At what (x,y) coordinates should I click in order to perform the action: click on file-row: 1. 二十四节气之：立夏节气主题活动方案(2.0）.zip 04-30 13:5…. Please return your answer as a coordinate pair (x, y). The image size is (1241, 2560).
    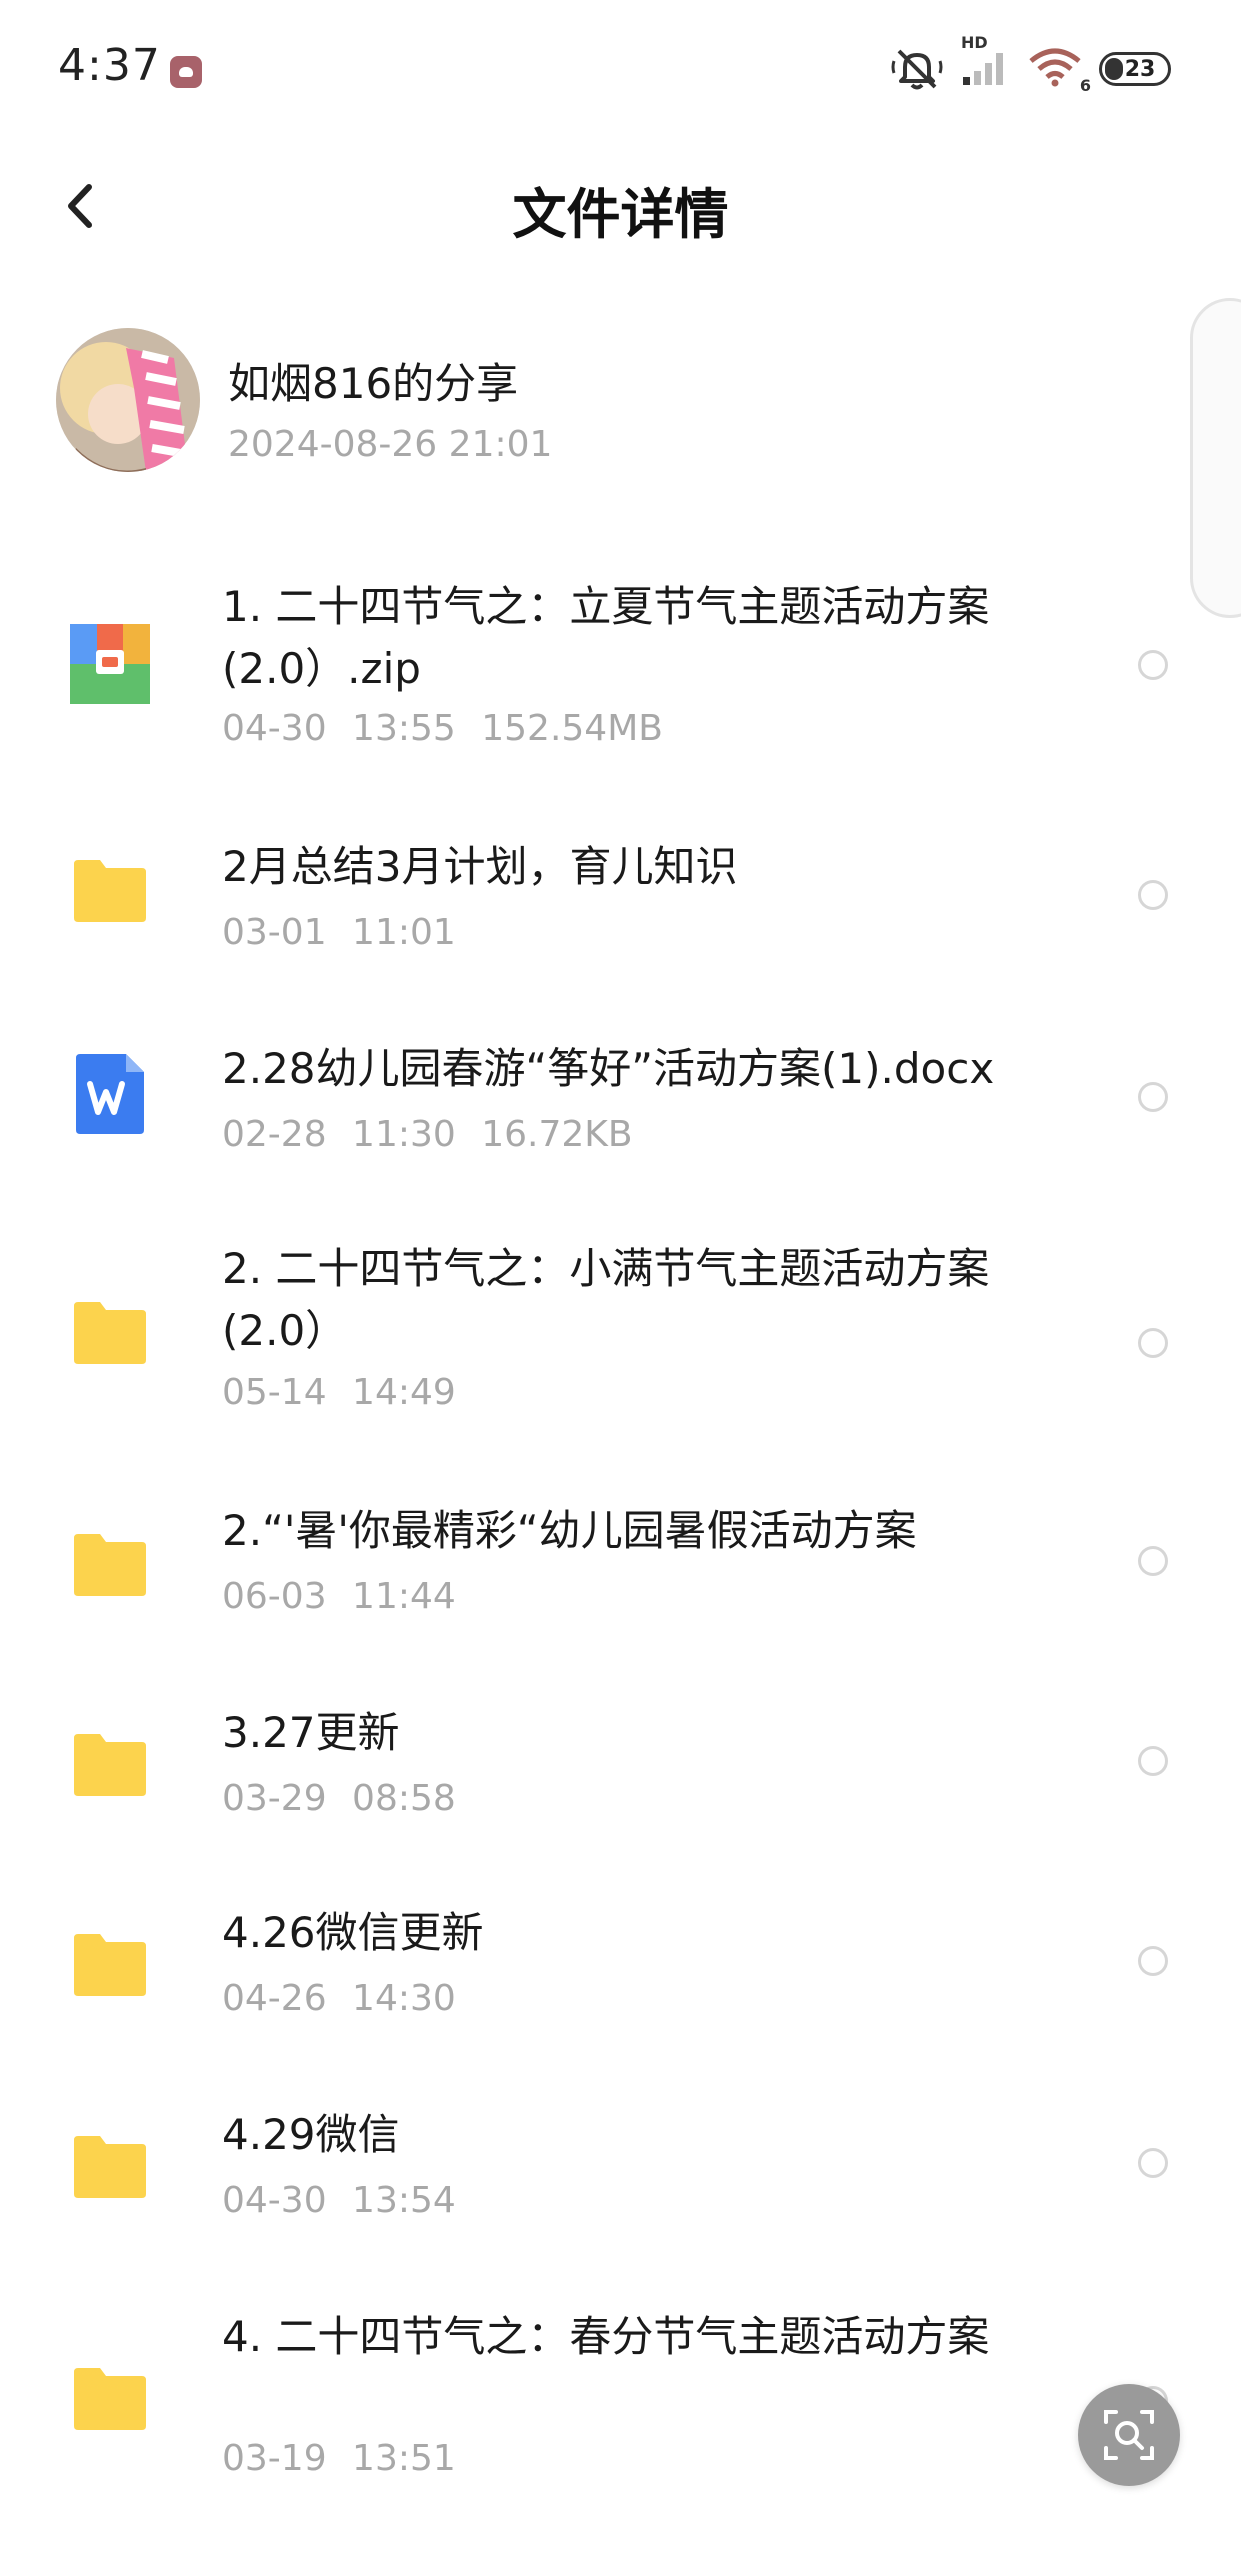
    Looking at the image, I should click on (620, 665).